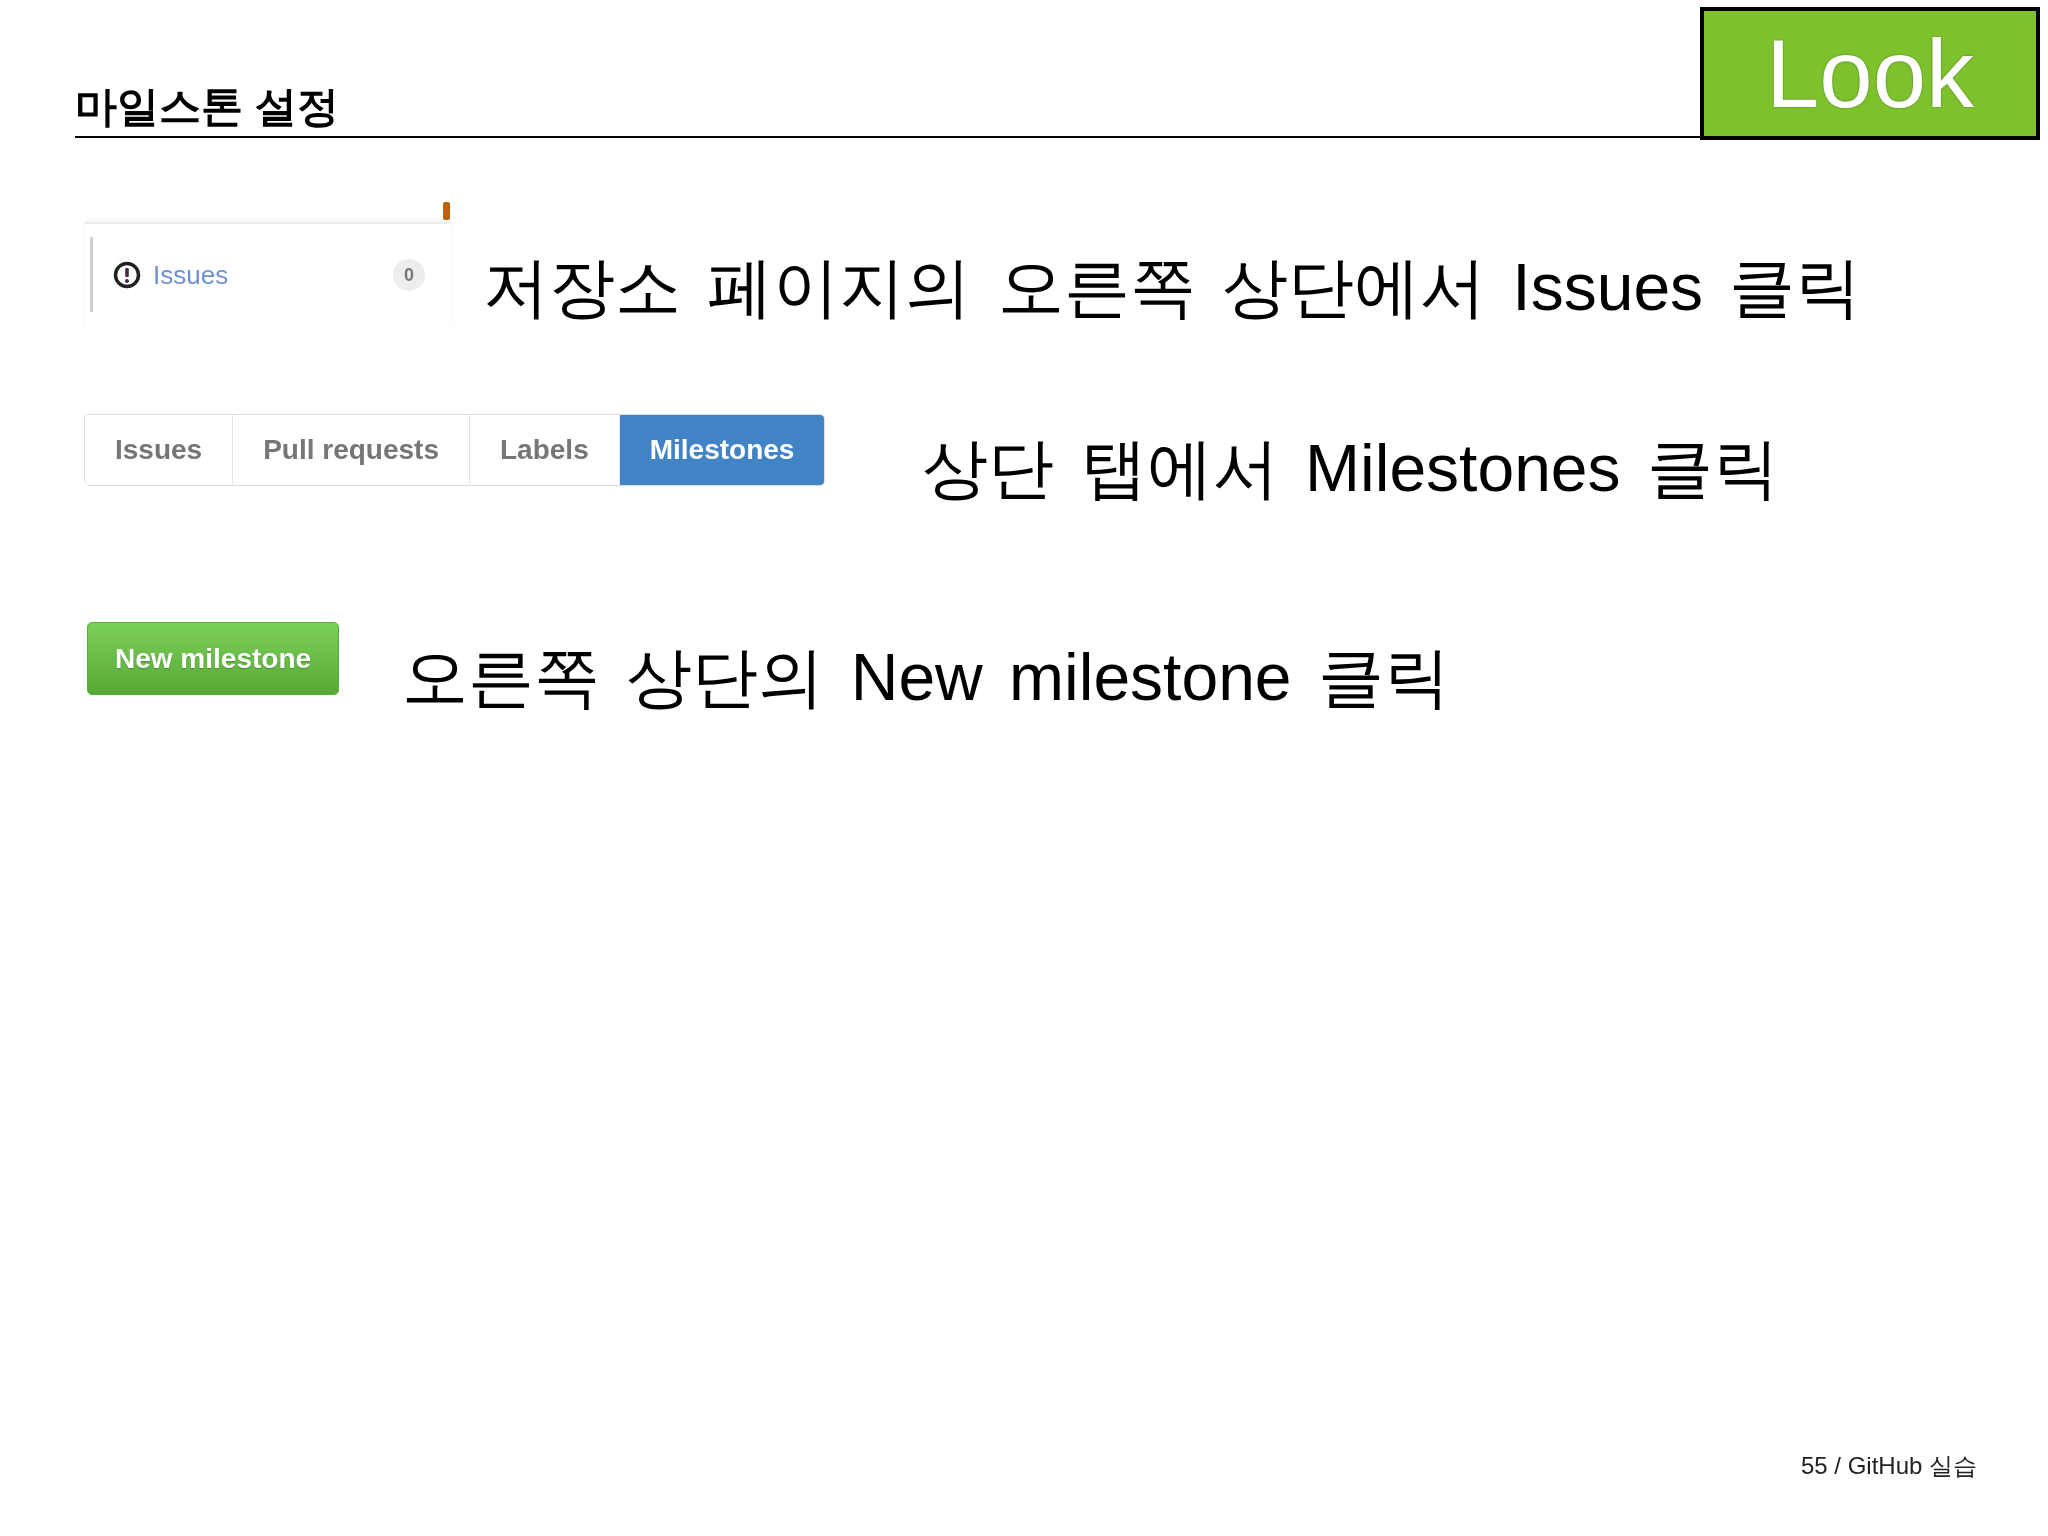  What do you see at coordinates (270, 274) in the screenshot?
I see `sidebar-item: Issues 0` at bounding box center [270, 274].